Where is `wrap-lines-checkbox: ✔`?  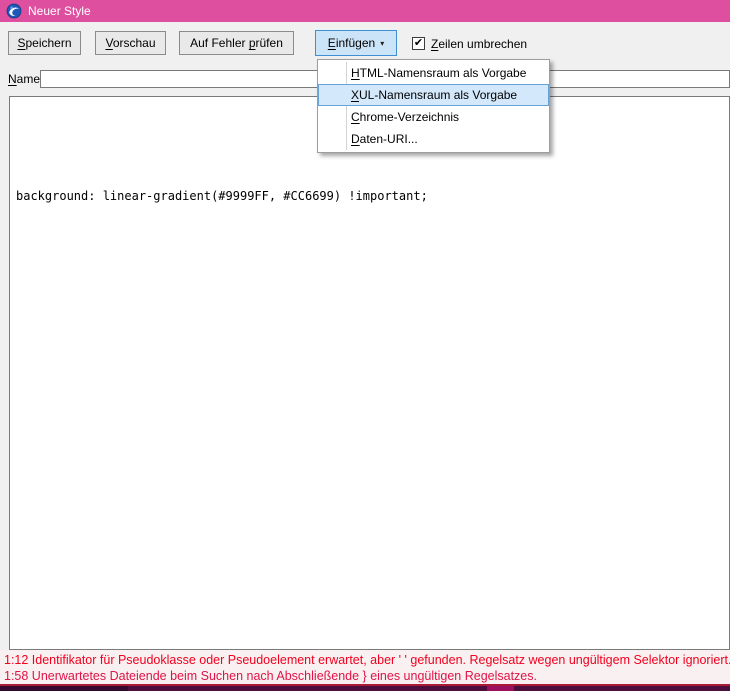
wrap-lines-checkbox: ✔ is located at coordinates (418, 43).